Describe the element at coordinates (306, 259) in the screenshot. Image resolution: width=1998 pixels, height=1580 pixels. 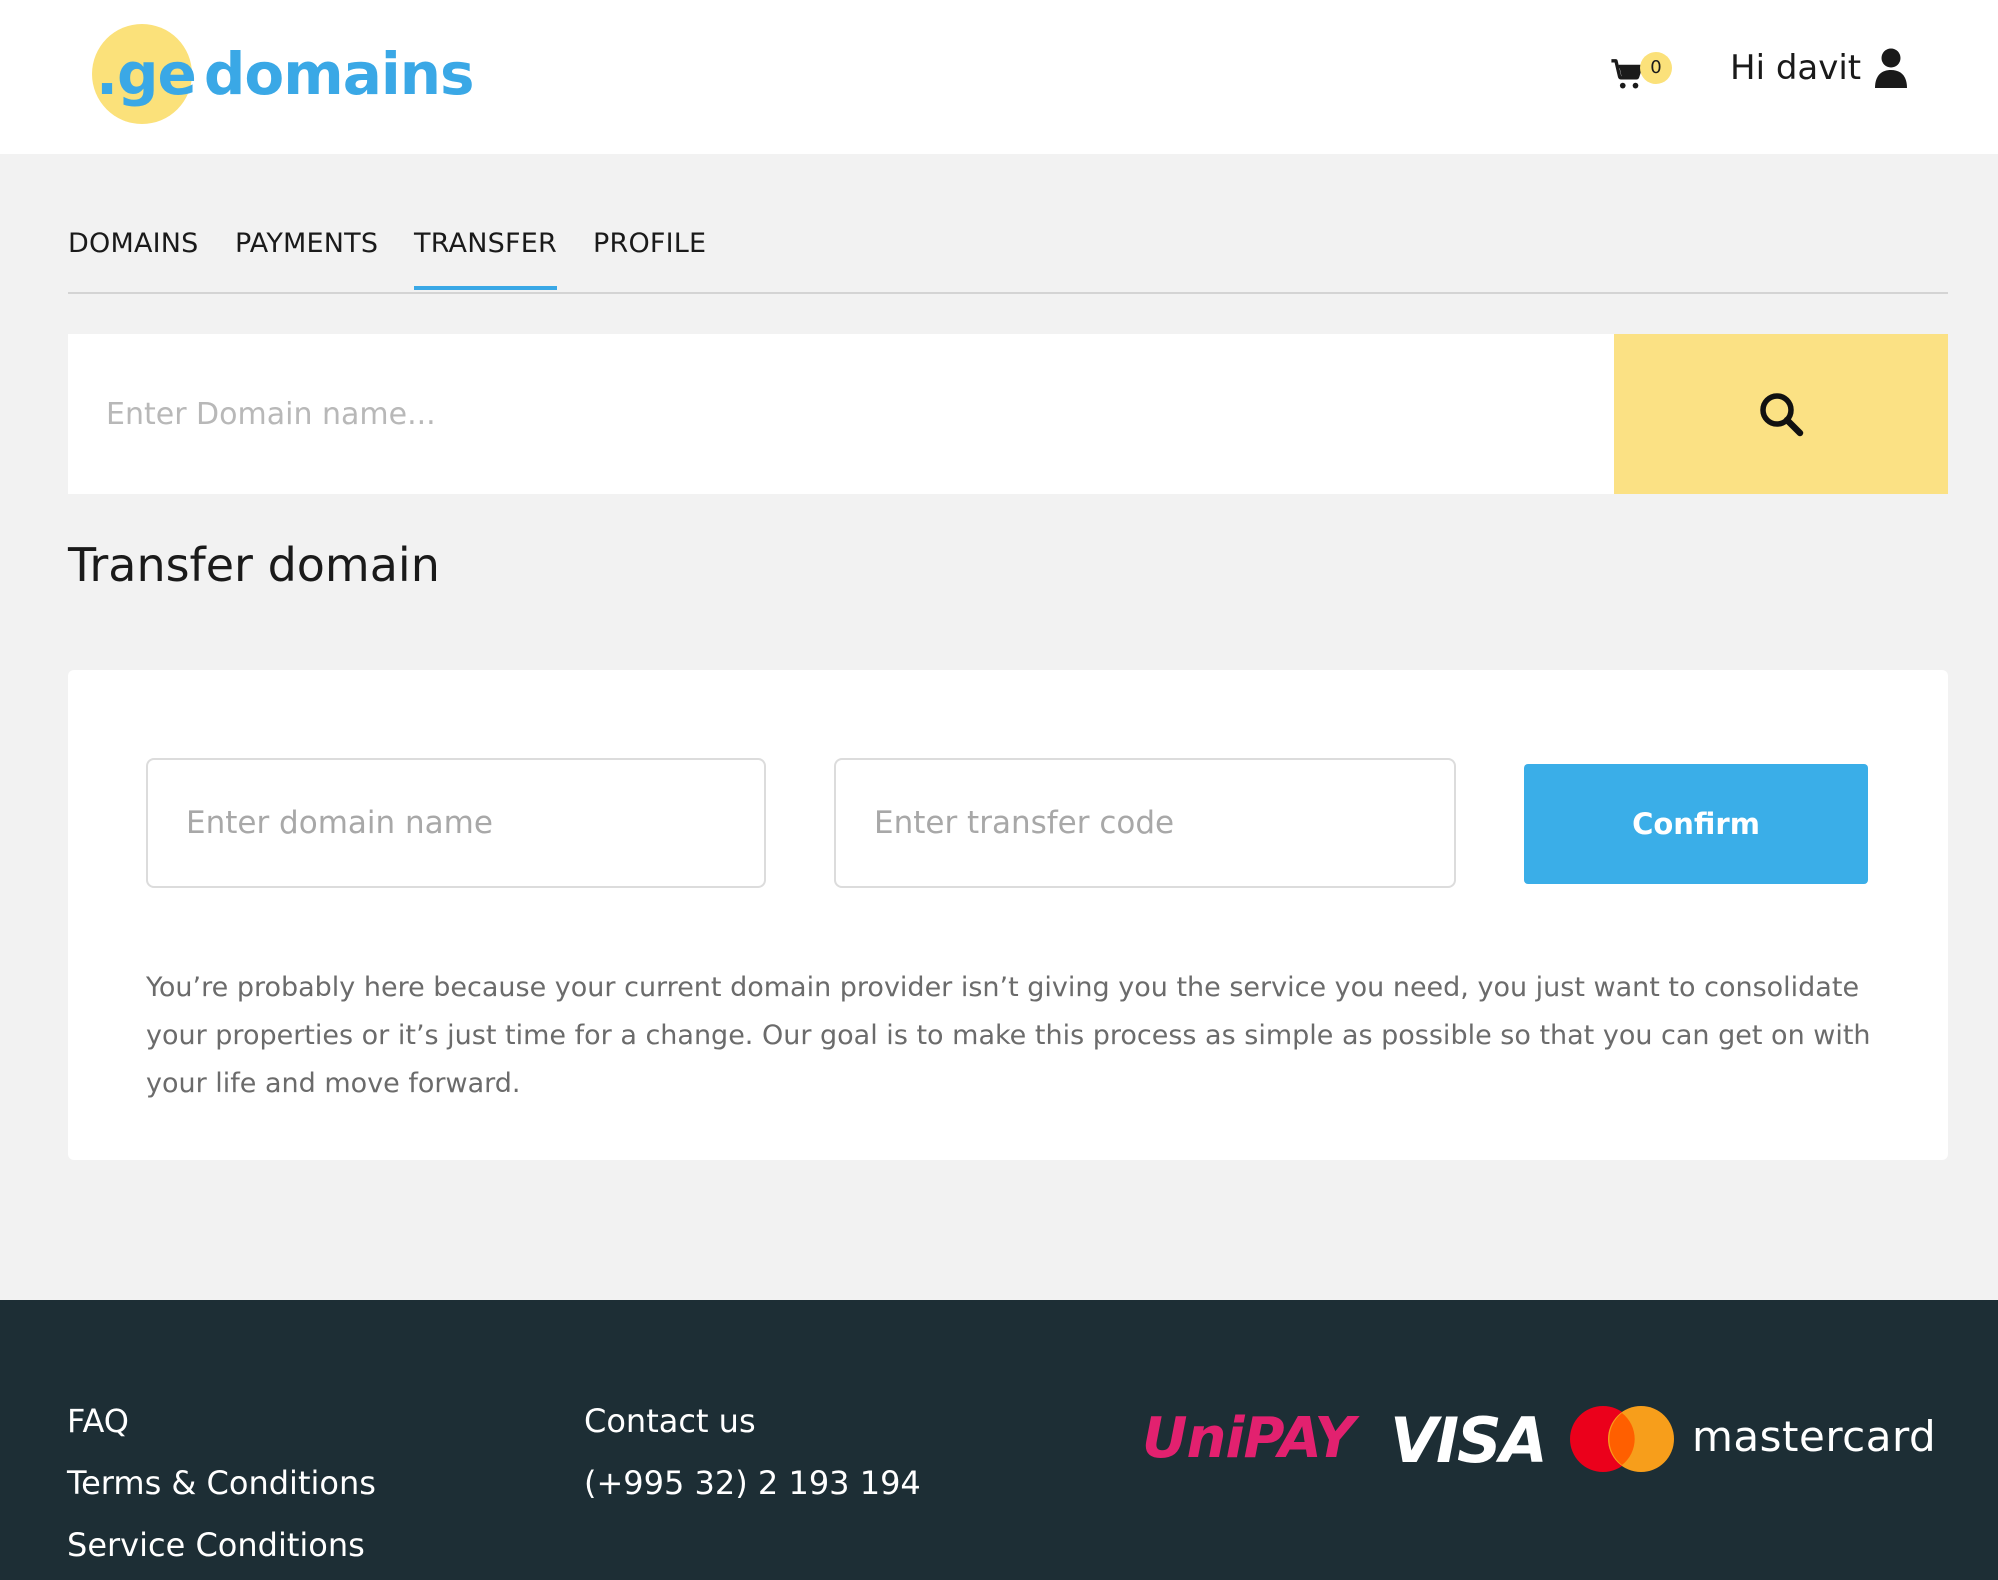
I see `tab-payments: PAYMENTS` at that location.